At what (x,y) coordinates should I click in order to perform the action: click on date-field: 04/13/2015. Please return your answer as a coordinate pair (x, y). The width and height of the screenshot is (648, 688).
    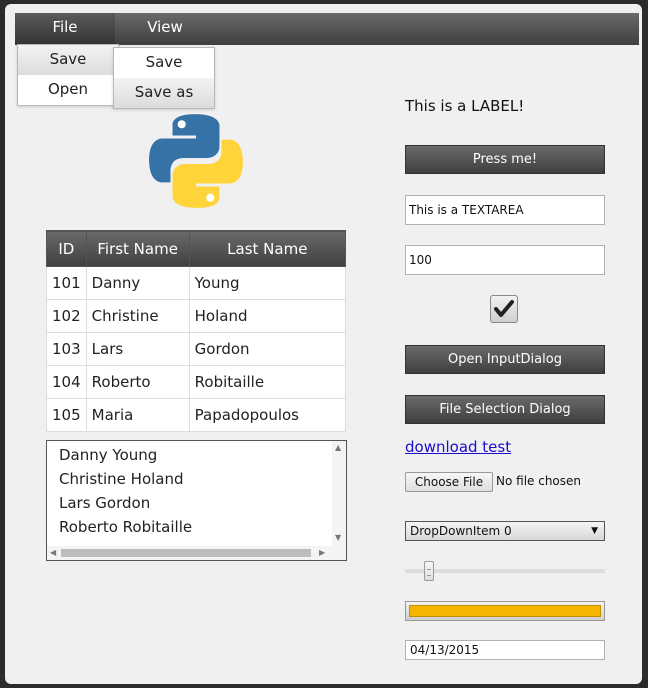
    Looking at the image, I should click on (505, 650).